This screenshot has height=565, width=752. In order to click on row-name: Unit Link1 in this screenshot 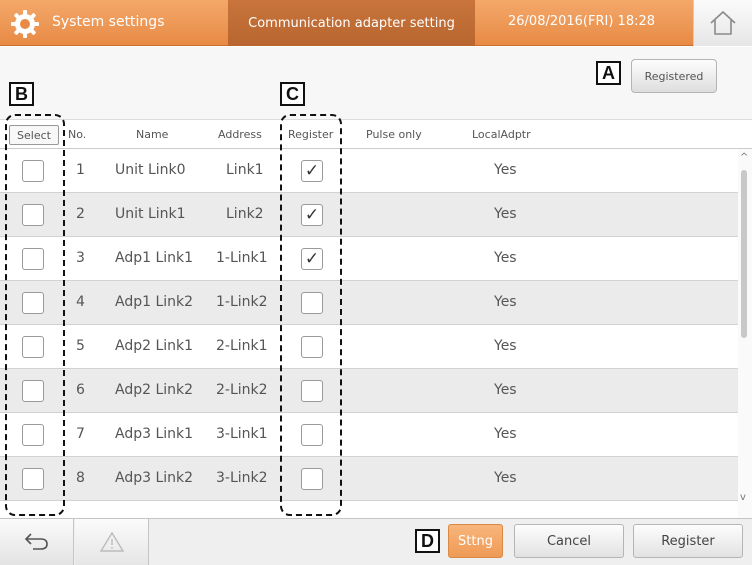, I will do `click(150, 214)`.